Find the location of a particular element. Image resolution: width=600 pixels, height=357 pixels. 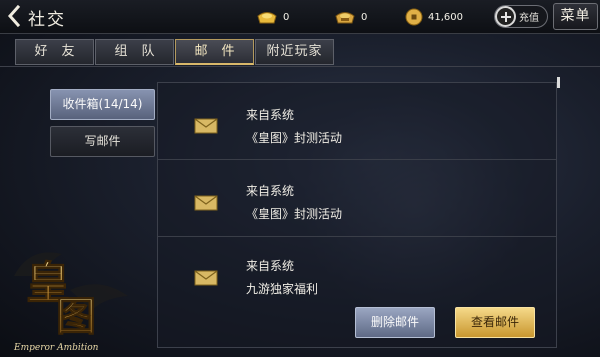

tab-mail: 邮件 is located at coordinates (214, 52).